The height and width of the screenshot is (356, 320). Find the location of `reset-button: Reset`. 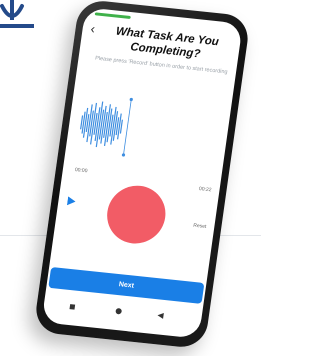

reset-button: Reset is located at coordinates (200, 226).